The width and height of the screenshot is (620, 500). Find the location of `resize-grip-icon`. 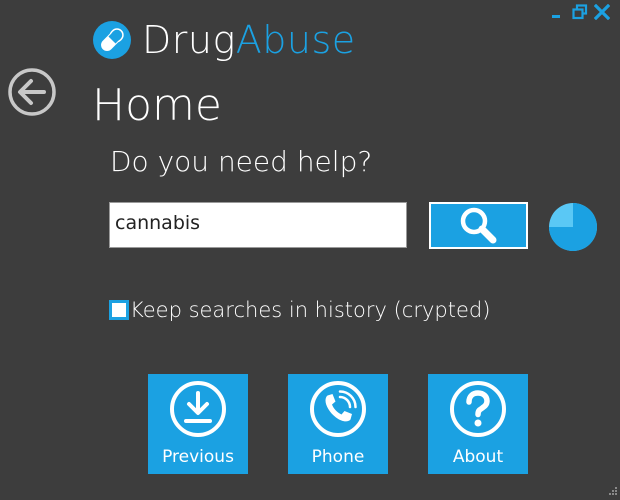

resize-grip-icon is located at coordinates (612, 492).